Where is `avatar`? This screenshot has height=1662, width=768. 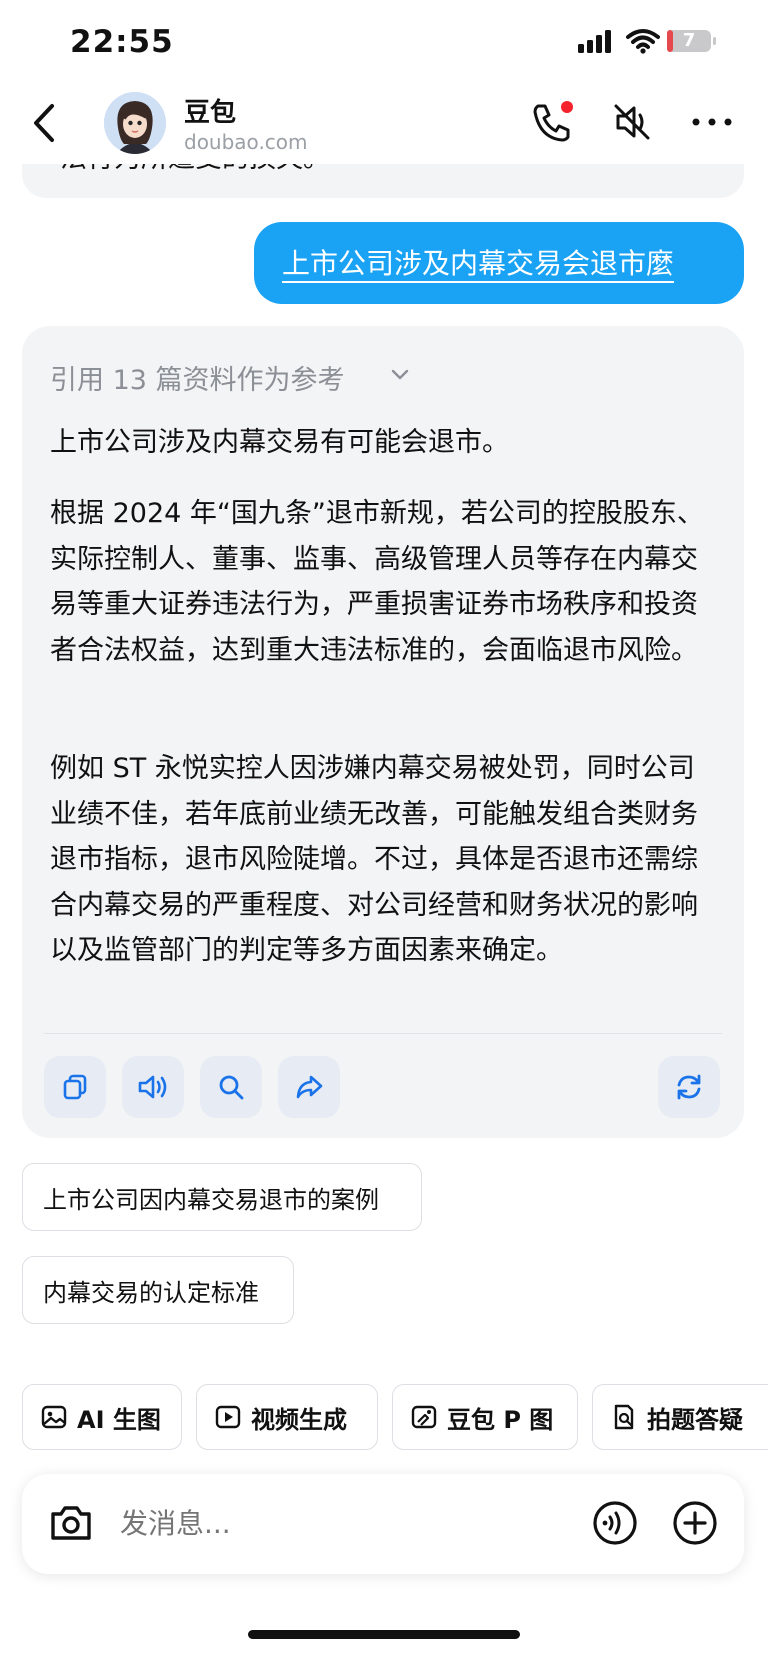 avatar is located at coordinates (135, 123).